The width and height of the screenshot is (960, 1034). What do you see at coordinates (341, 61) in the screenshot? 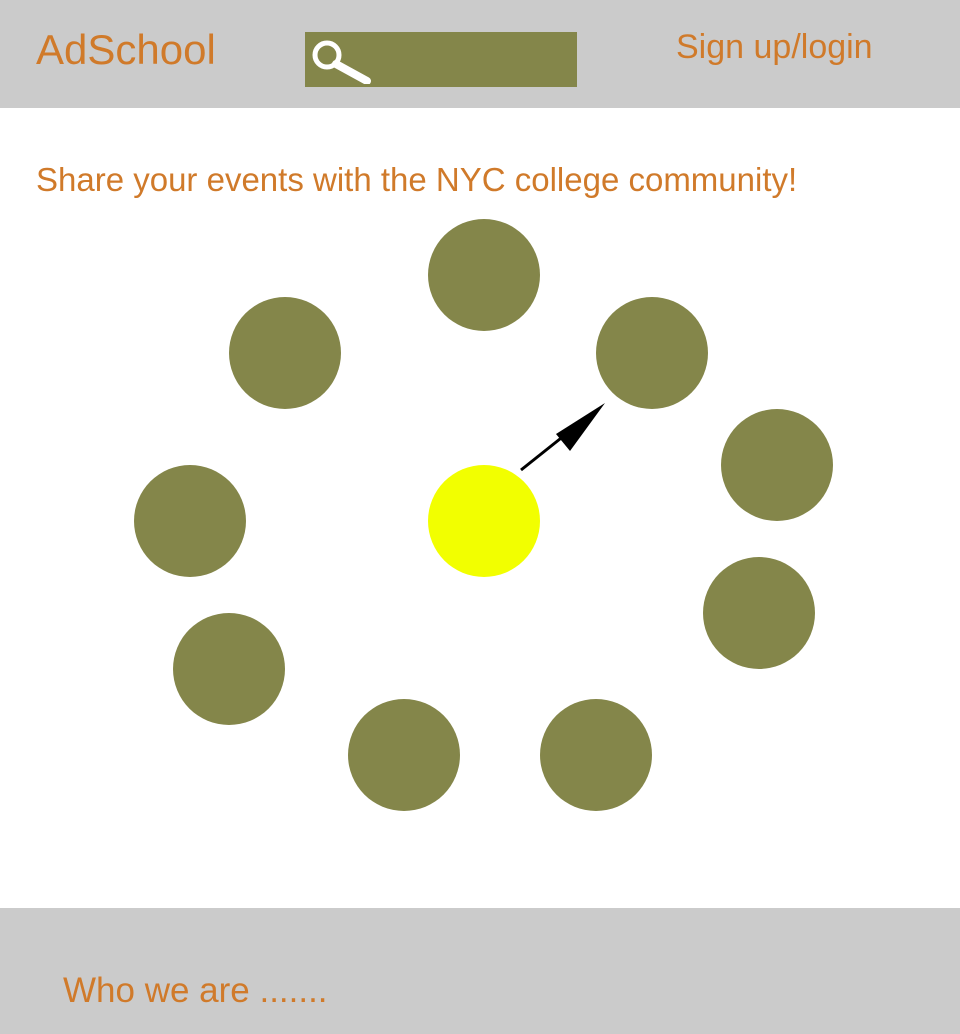
I see `search-icon` at bounding box center [341, 61].